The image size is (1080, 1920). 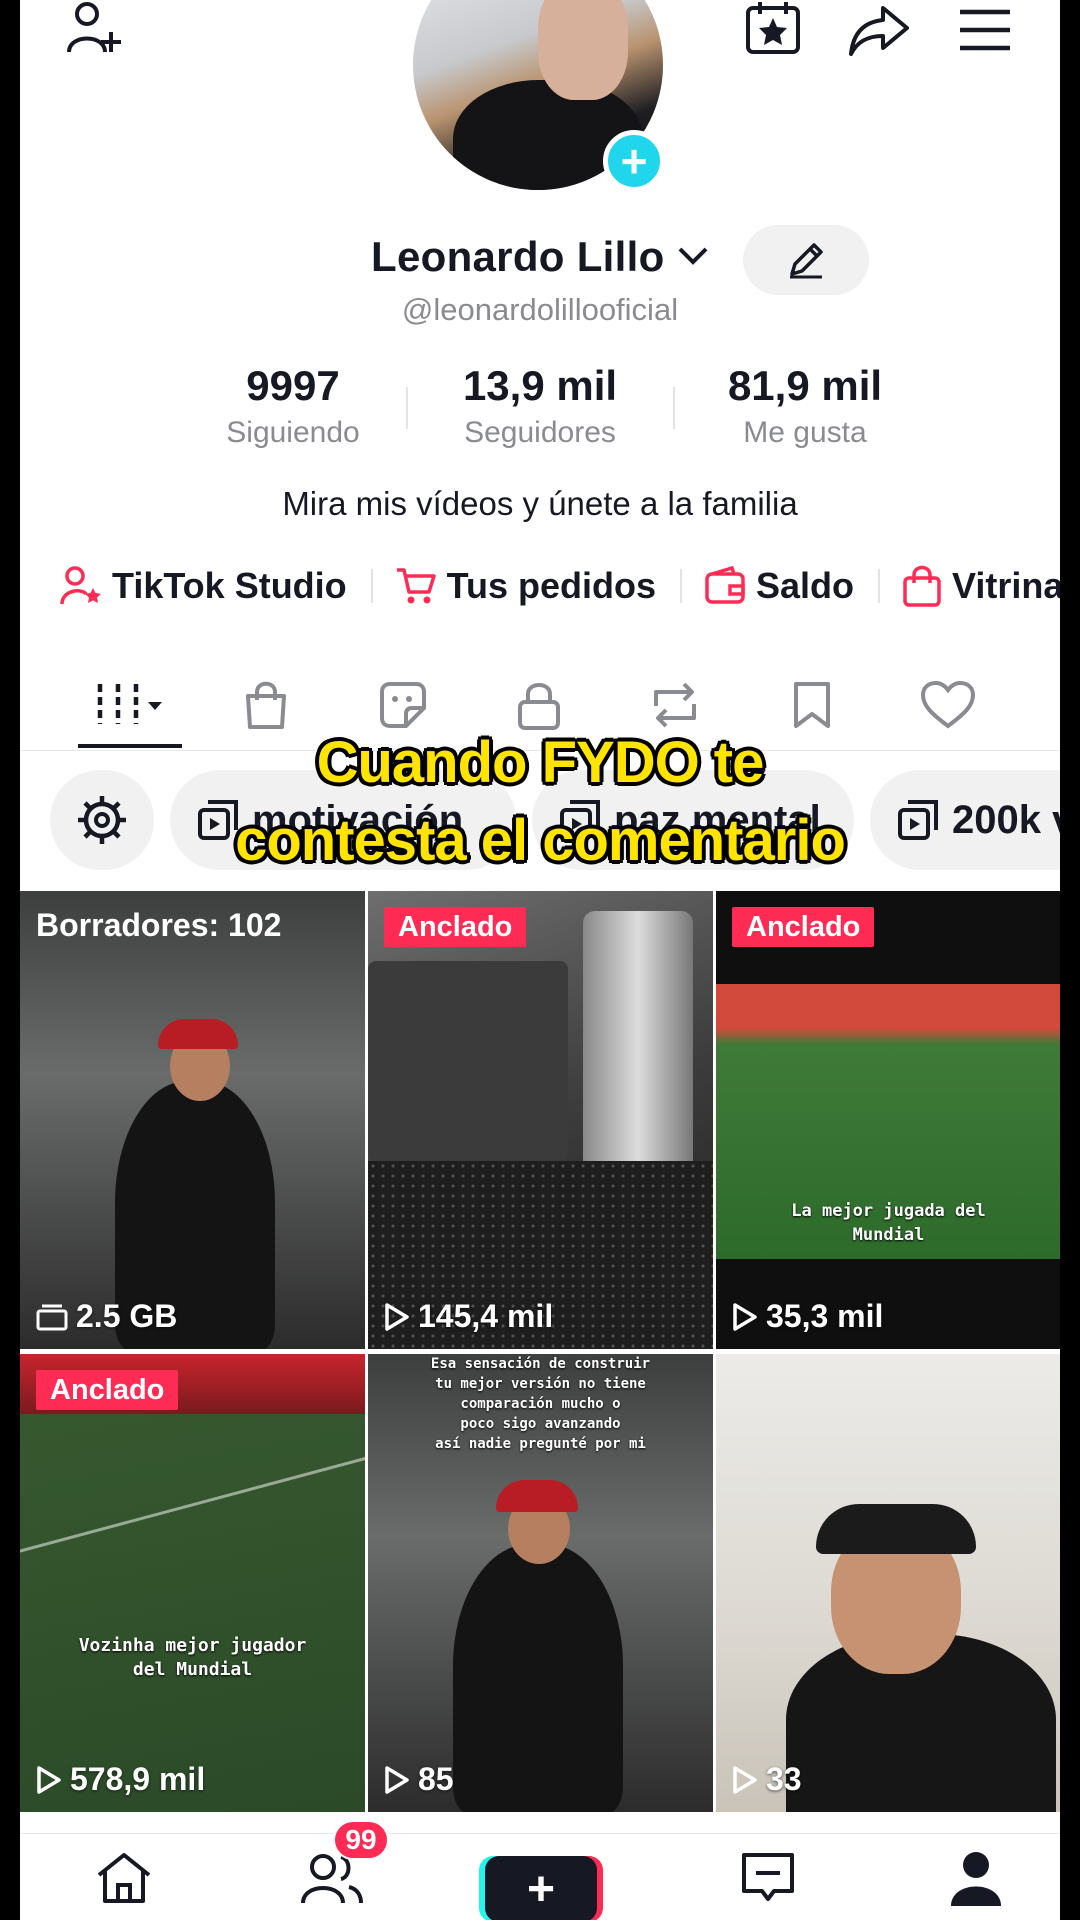 What do you see at coordinates (293, 432) in the screenshot?
I see `stat-label: Siguiendo` at bounding box center [293, 432].